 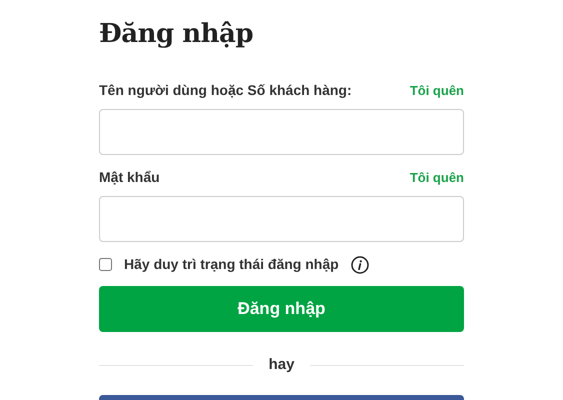 What do you see at coordinates (231, 264) in the screenshot?
I see `remember-label: Hãy duy trì trạng thái đăng nhập` at bounding box center [231, 264].